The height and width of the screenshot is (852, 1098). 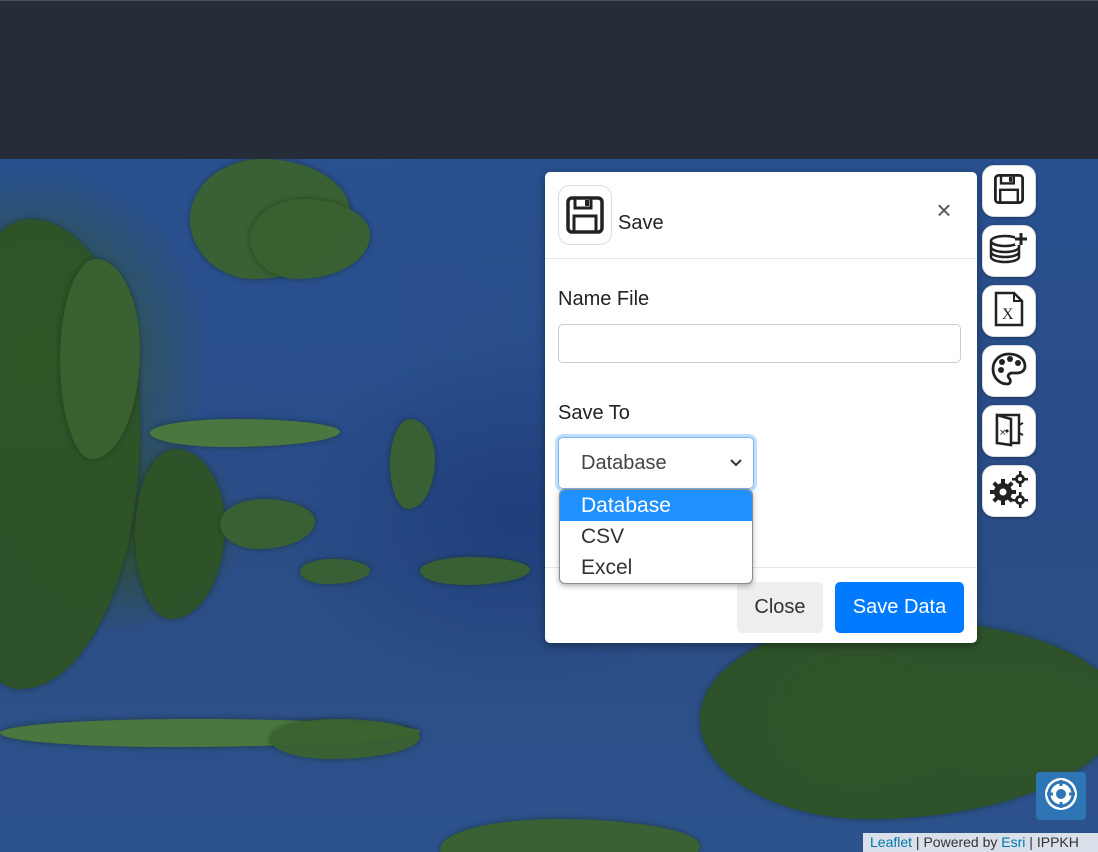 What do you see at coordinates (624, 463) in the screenshot?
I see `select-value: Database` at bounding box center [624, 463].